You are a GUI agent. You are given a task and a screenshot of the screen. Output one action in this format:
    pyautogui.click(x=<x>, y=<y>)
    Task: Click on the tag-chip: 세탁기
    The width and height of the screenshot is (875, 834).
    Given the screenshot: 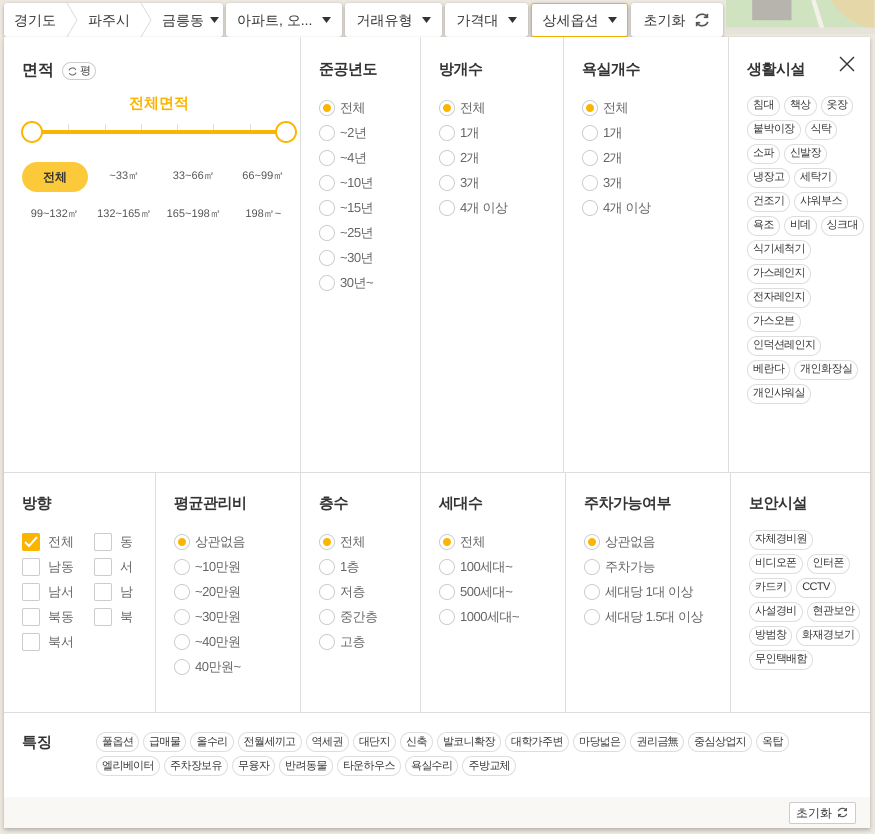 What is the action you would take?
    pyautogui.click(x=816, y=178)
    